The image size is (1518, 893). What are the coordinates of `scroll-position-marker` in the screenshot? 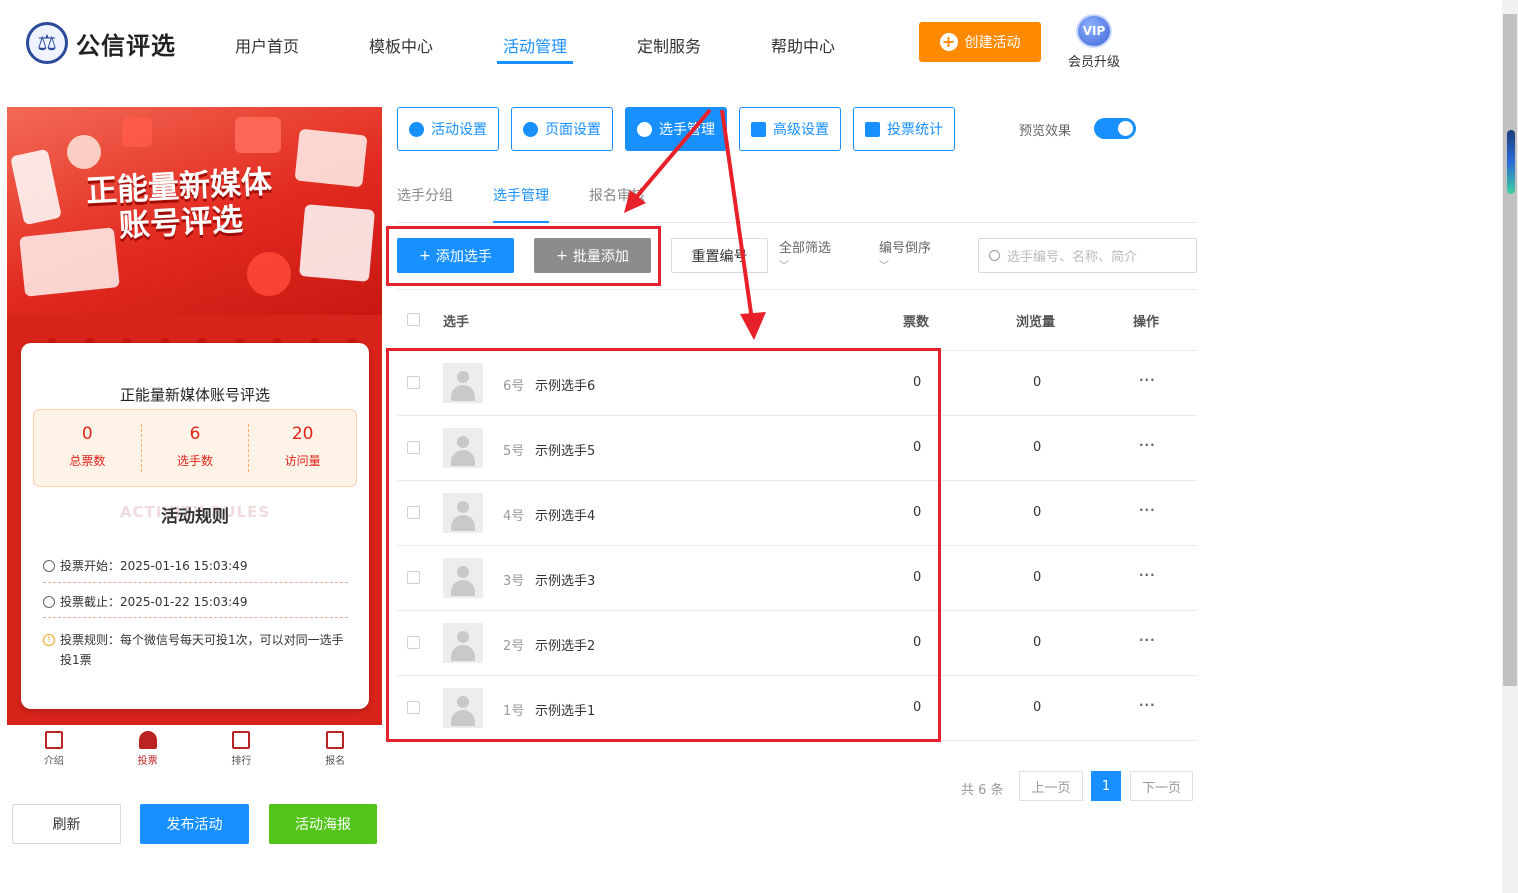 It's located at (1511, 162).